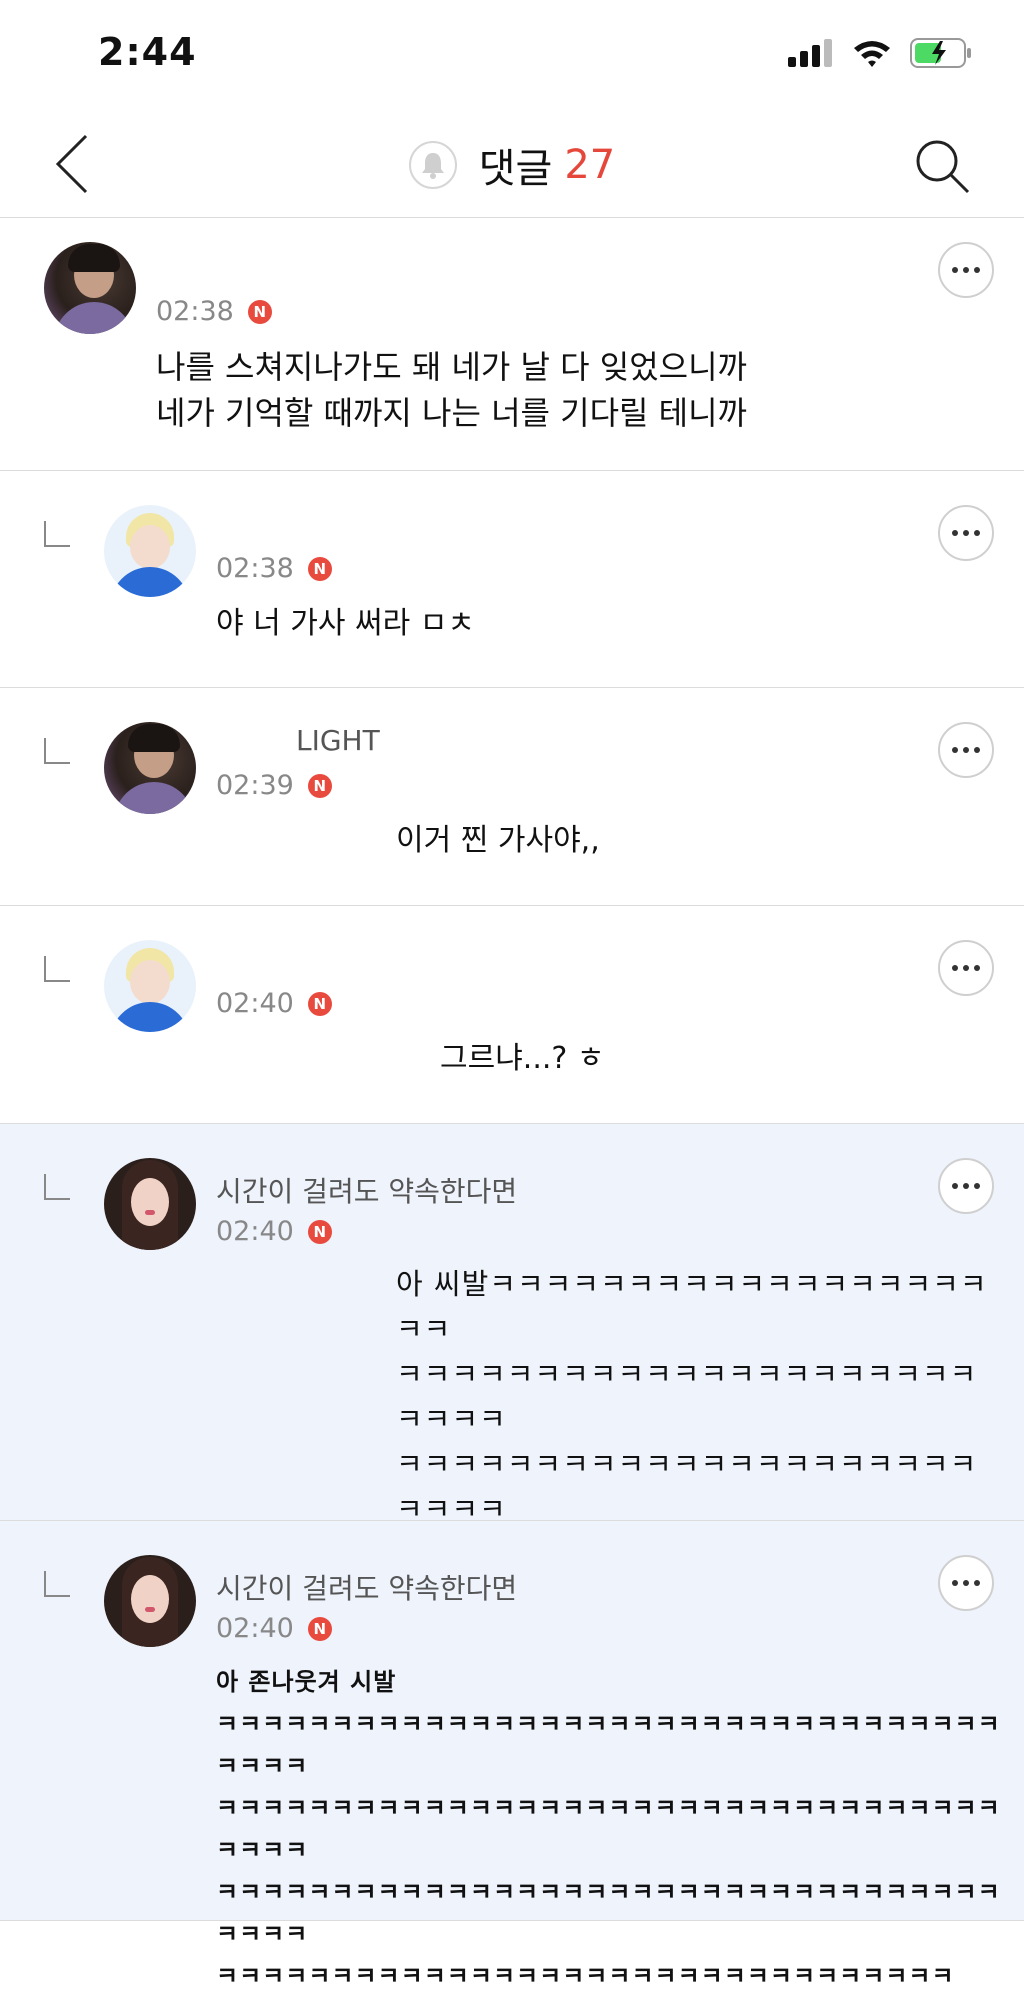 The width and height of the screenshot is (1024, 1997). What do you see at coordinates (512, 797) in the screenshot?
I see `comment-item: LIGHT 02:39 N 이거 찐 가사야,,` at bounding box center [512, 797].